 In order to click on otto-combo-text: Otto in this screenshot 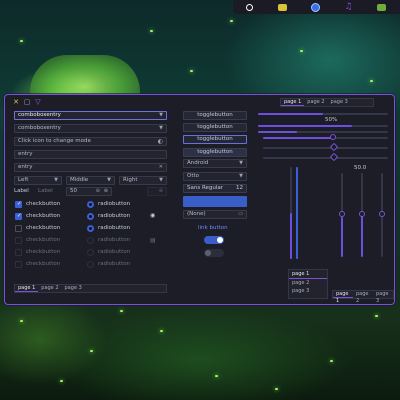, I will do `click(193, 176)`.